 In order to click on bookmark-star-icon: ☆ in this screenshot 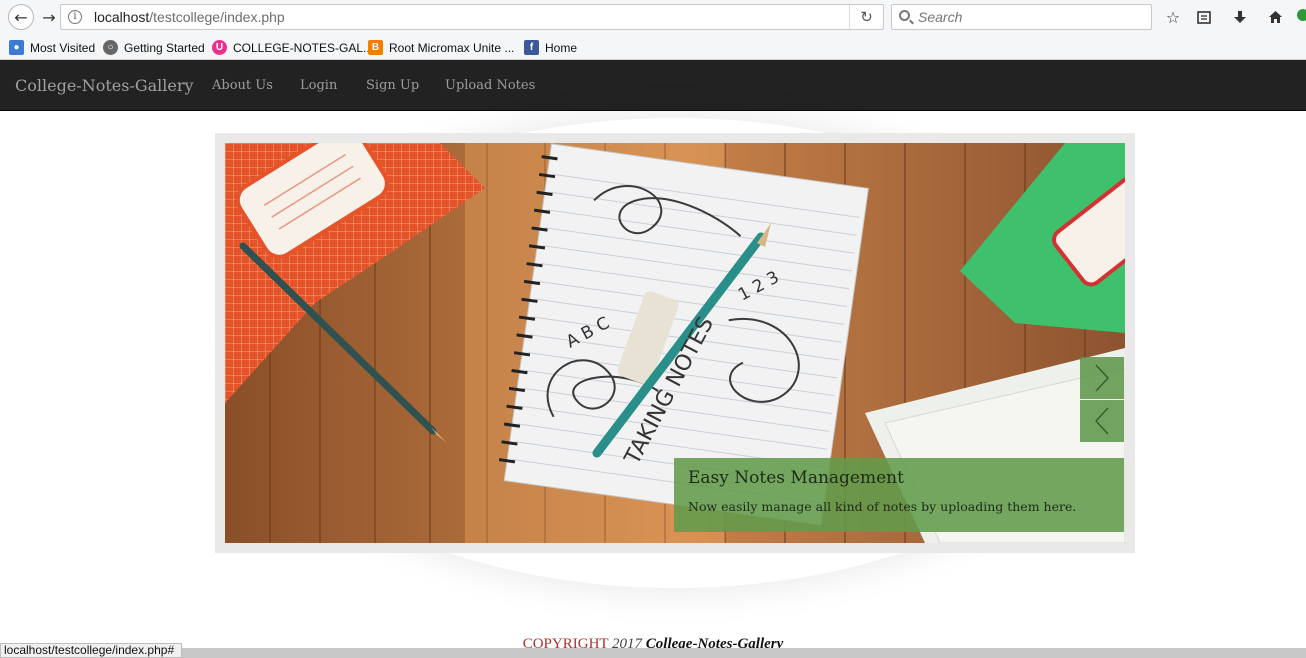, I will do `click(1173, 17)`.